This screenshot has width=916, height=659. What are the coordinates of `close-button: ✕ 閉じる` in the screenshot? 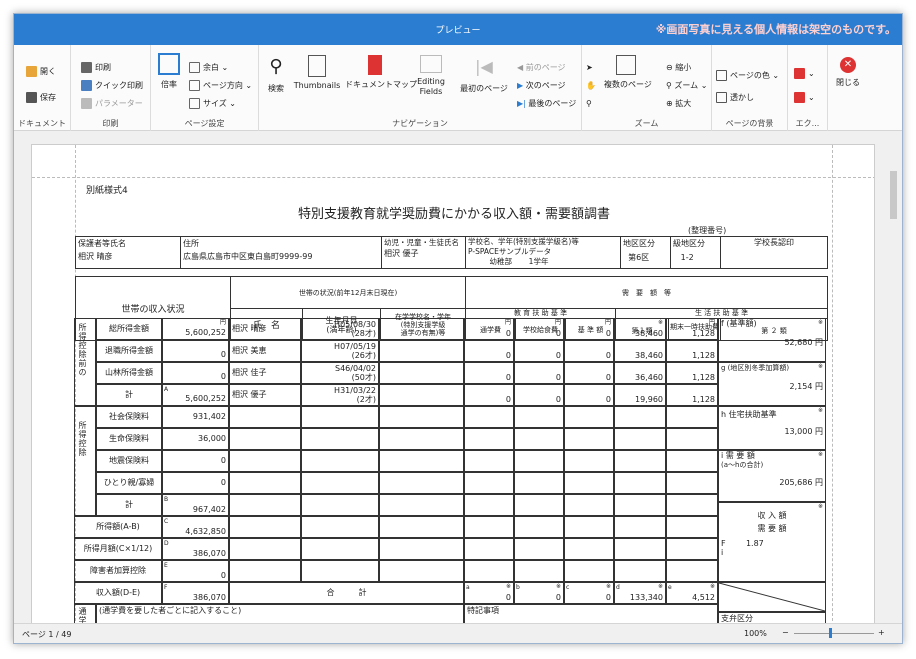 It's located at (848, 72).